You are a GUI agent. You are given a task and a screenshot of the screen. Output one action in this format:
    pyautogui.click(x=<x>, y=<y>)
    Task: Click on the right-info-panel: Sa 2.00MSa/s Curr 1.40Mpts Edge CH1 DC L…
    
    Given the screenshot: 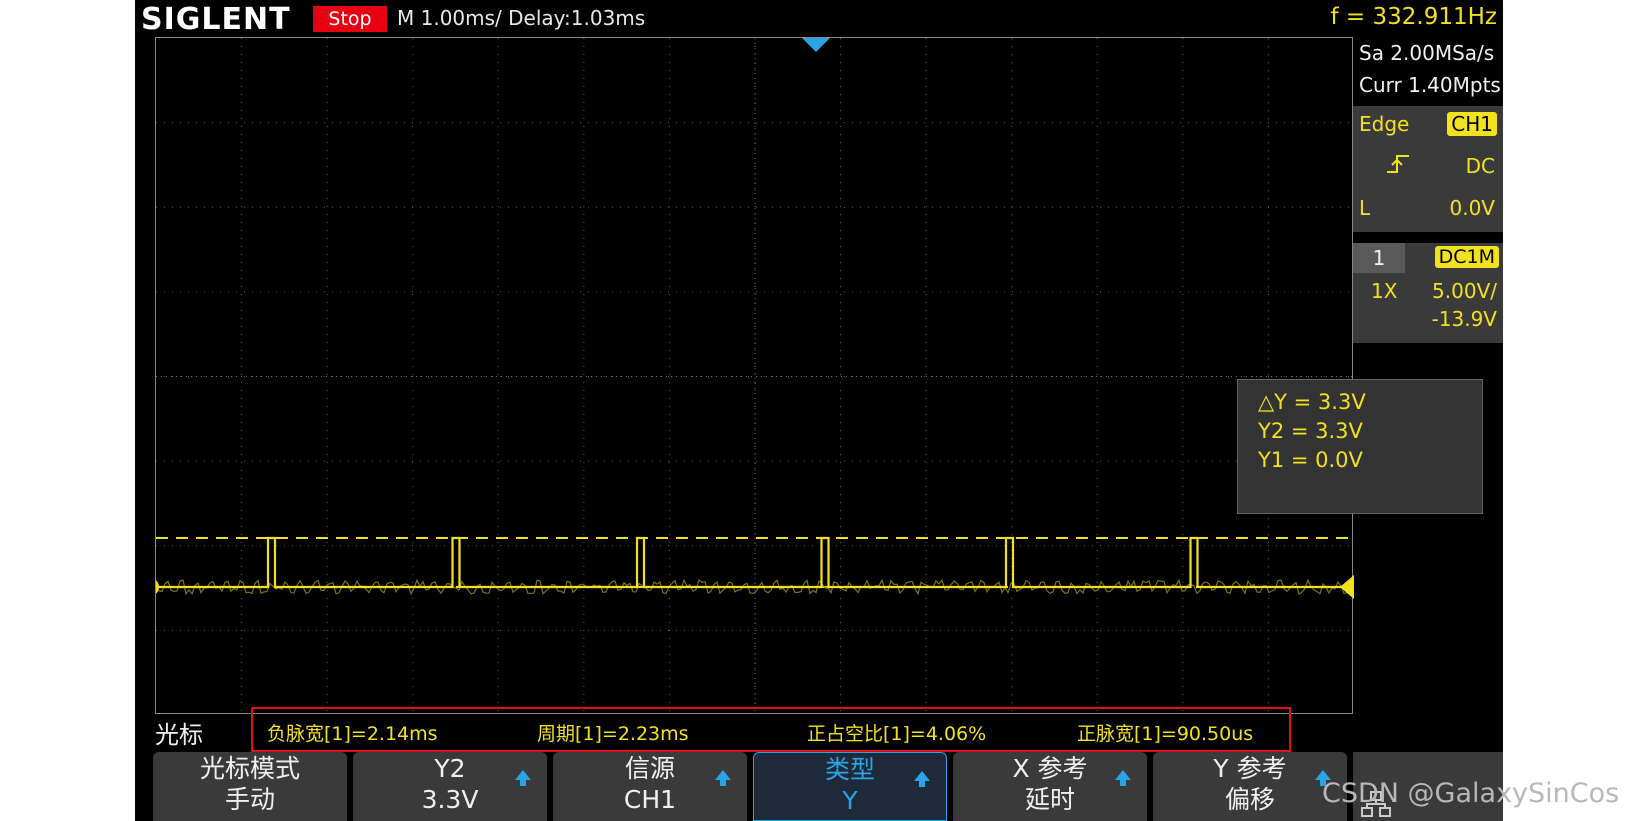 What is the action you would take?
    pyautogui.click(x=1428, y=190)
    